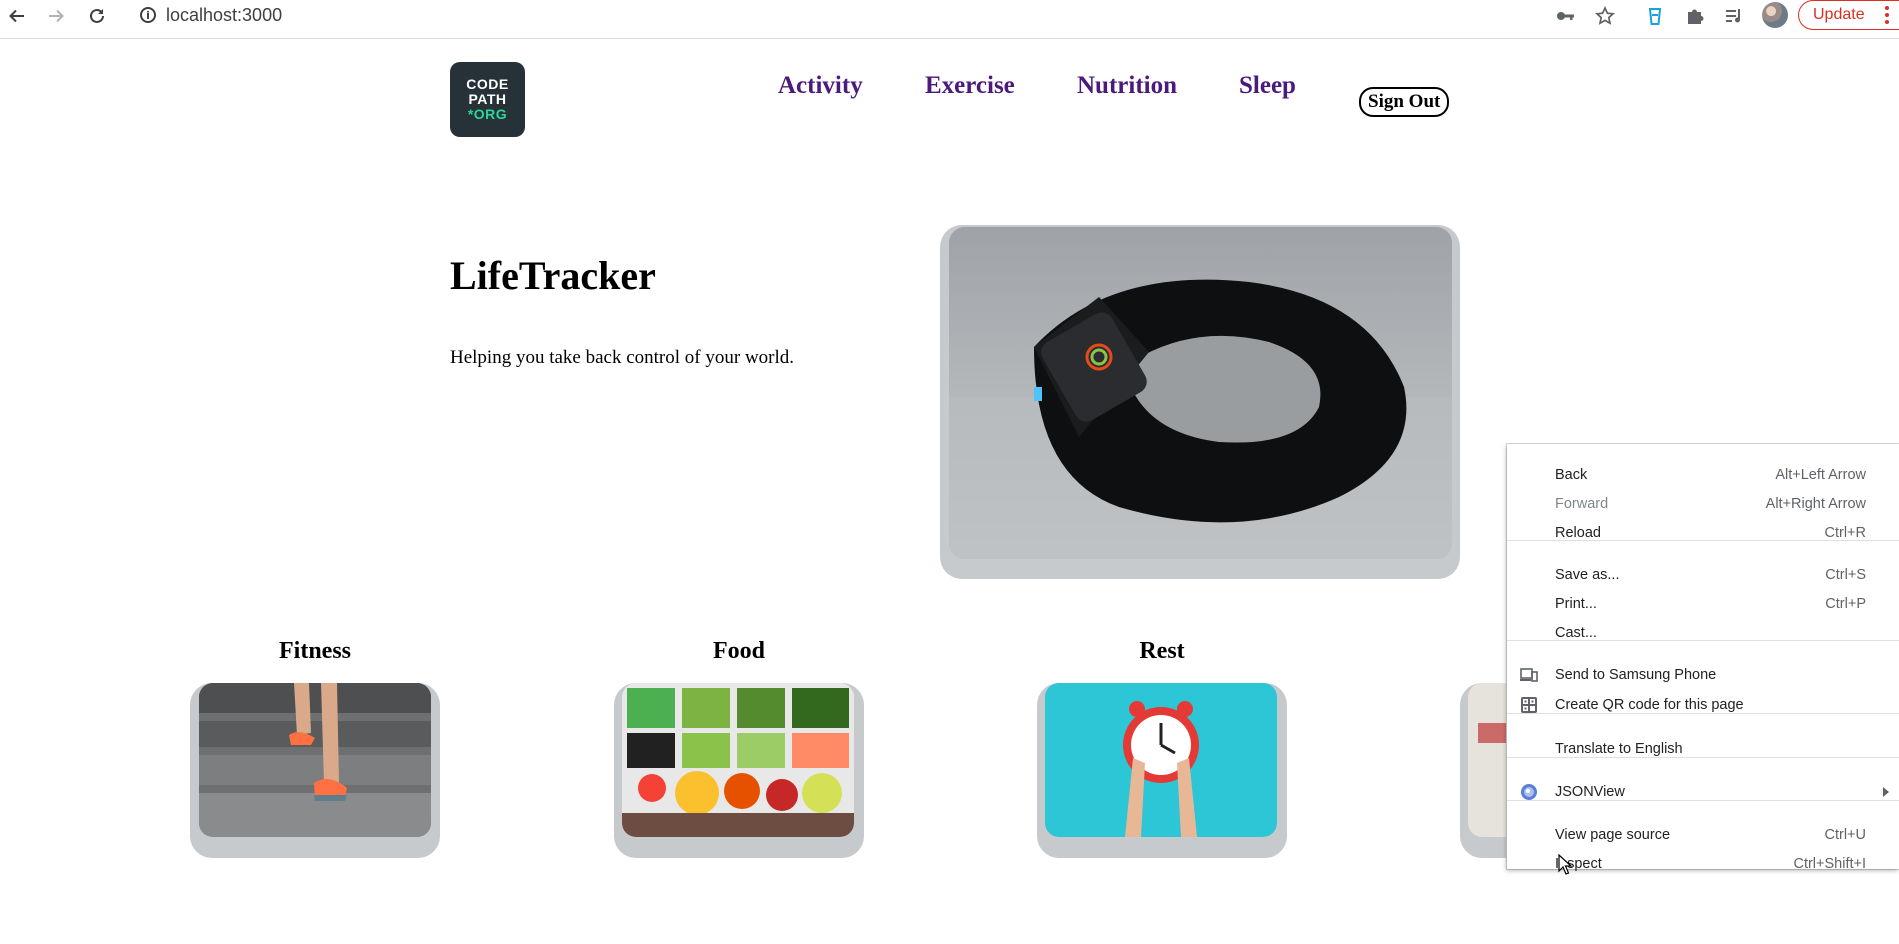 The width and height of the screenshot is (1899, 944). What do you see at coordinates (1839, 14) in the screenshot?
I see `update-label: Update` at bounding box center [1839, 14].